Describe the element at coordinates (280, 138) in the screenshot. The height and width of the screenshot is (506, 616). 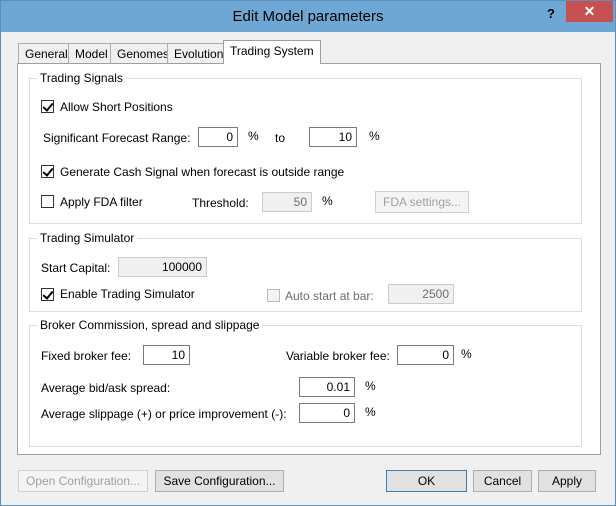
I see `range-to-label: to` at that location.